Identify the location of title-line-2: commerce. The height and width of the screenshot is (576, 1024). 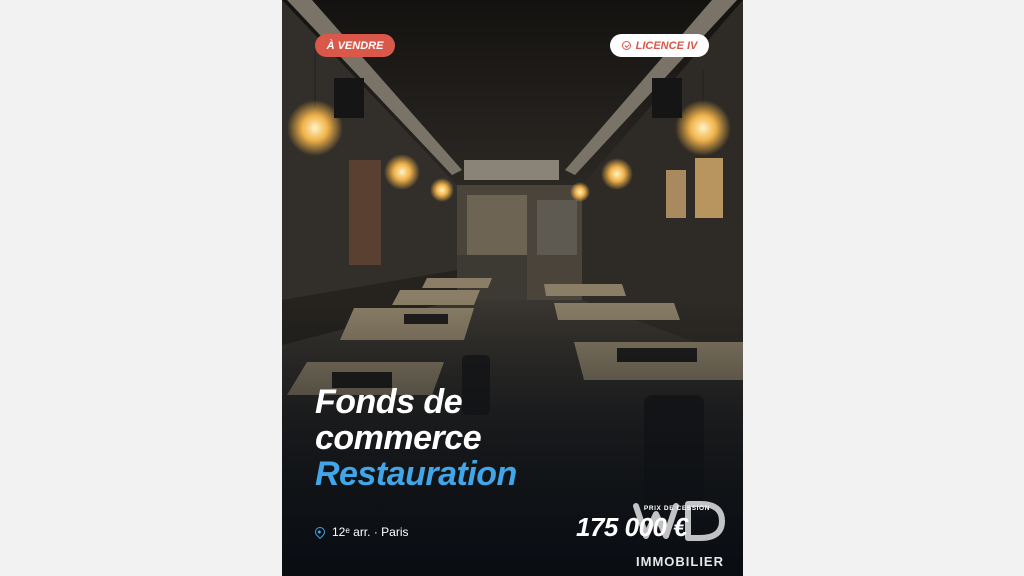
(398, 438).